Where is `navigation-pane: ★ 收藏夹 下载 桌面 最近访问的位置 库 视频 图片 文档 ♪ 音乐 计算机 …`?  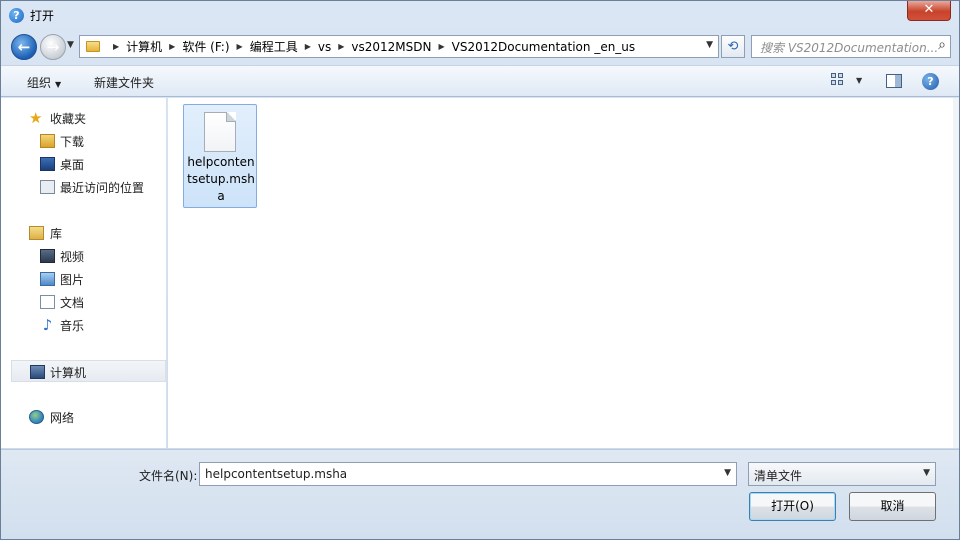 navigation-pane: ★ 收藏夹 下载 桌面 最近访问的位置 库 视频 图片 文档 ♪ 音乐 计算机 … is located at coordinates (84, 273).